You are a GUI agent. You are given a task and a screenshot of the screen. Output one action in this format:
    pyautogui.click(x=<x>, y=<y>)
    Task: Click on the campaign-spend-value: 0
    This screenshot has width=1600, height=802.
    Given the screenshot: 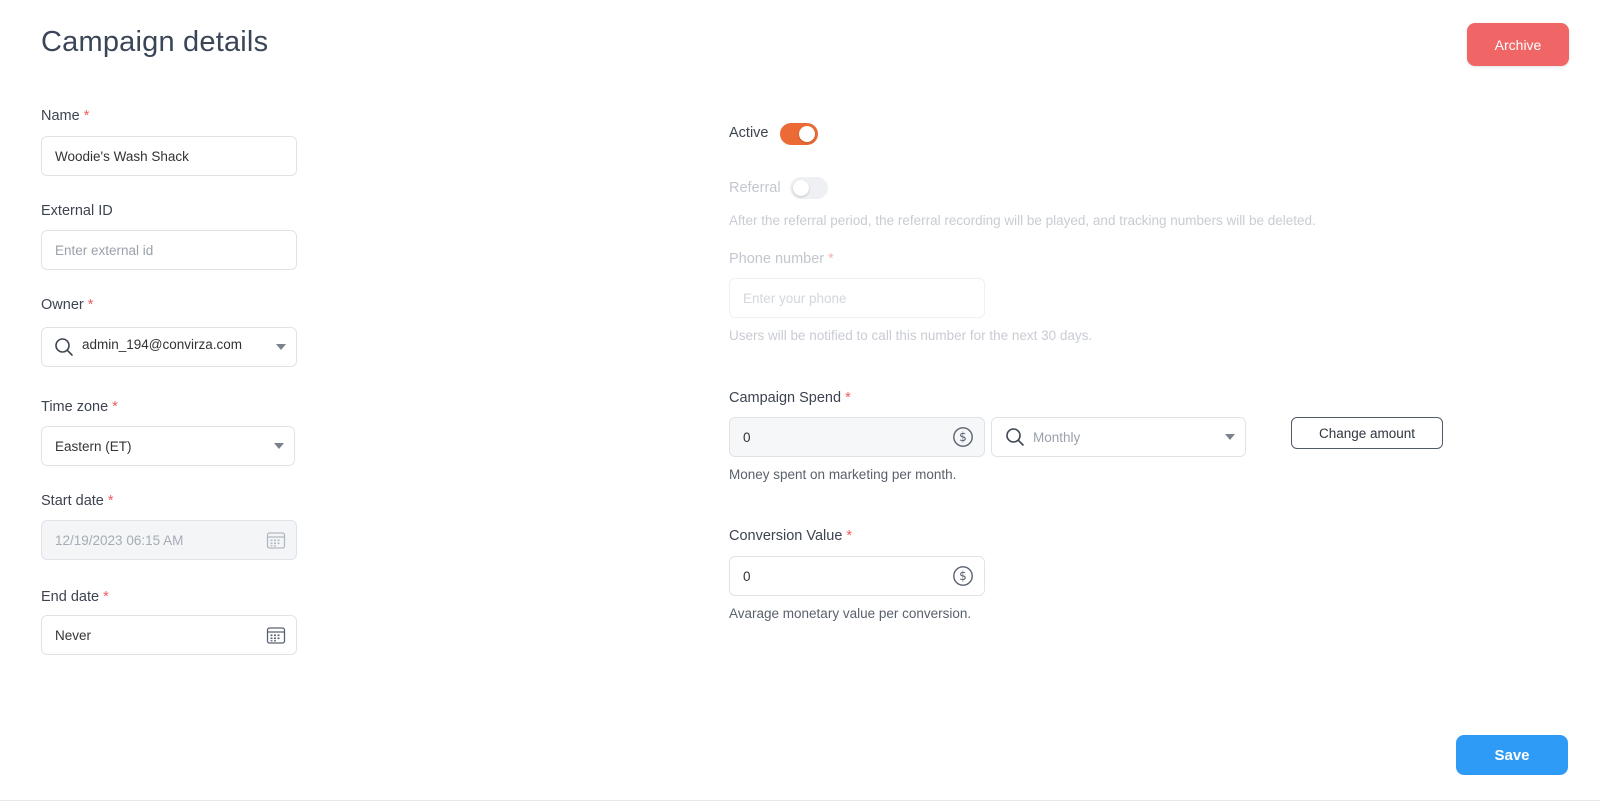 What is the action you would take?
    pyautogui.click(x=747, y=437)
    